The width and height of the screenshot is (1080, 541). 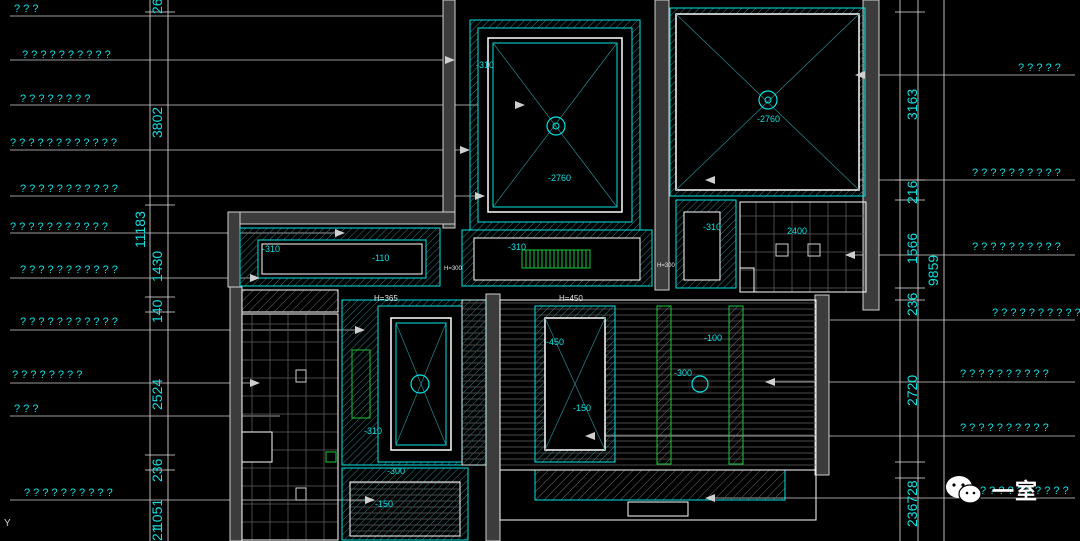 I want to click on dimension-label: 236728, so click(x=912, y=503).